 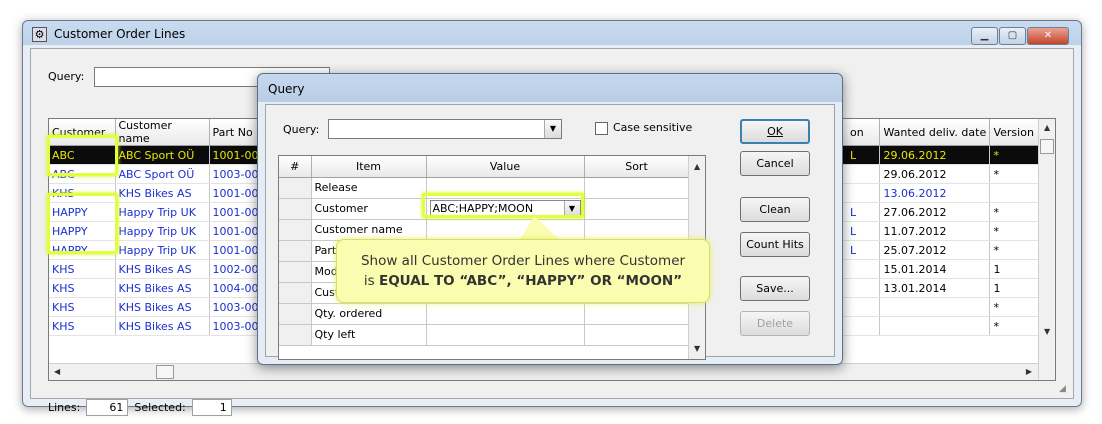 I want to click on dialog-query-combo: ▼, so click(x=445, y=129).